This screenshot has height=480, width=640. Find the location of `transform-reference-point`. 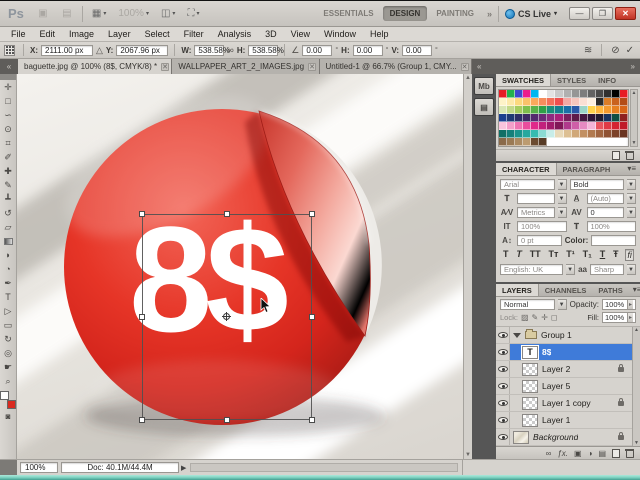

transform-reference-point is located at coordinates (226, 316).